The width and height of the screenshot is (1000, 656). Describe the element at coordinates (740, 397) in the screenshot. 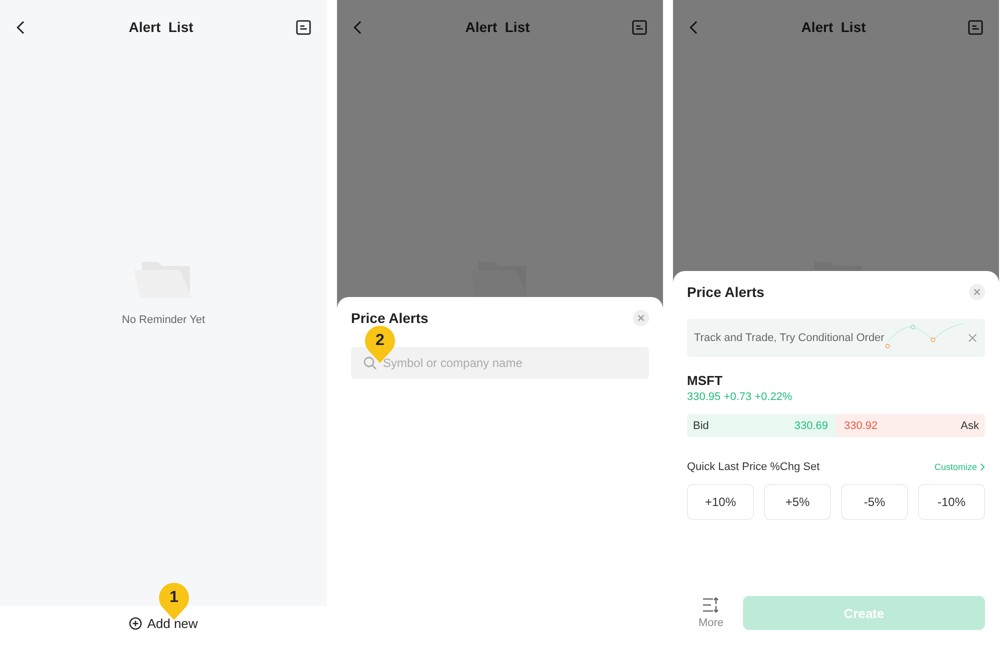

I see `price-change: 330.95 +0.73 +0.22%` at that location.